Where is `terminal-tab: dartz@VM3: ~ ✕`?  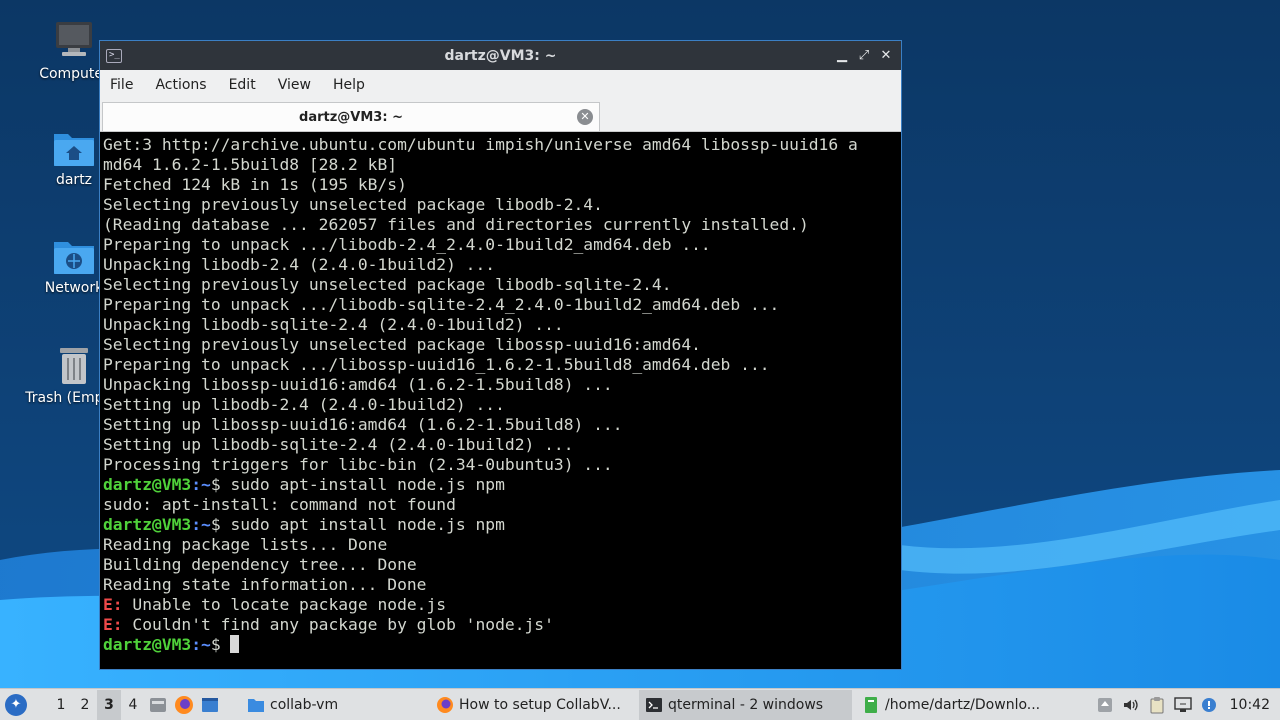 terminal-tab: dartz@VM3: ~ ✕ is located at coordinates (351, 116).